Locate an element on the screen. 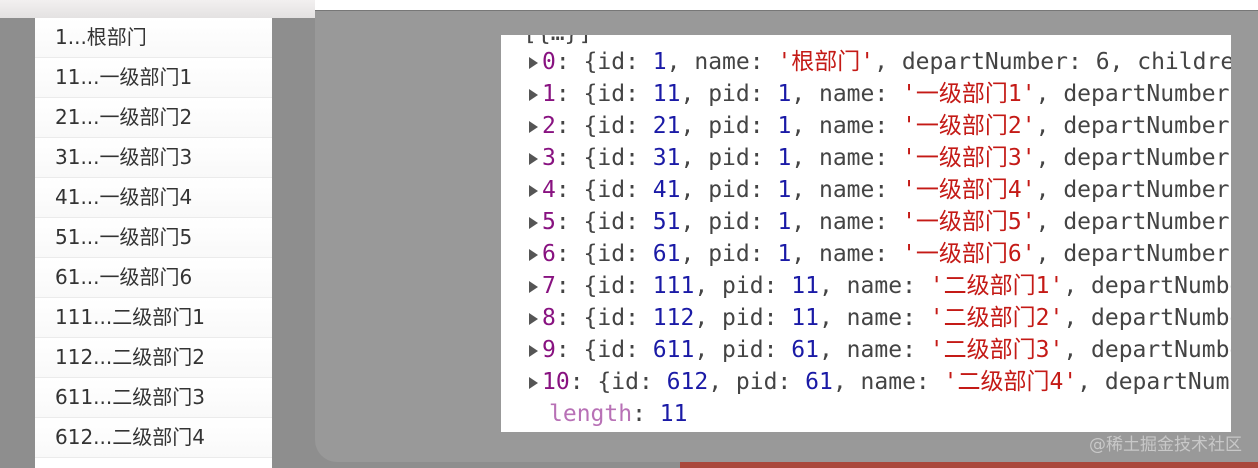 The image size is (1258, 468). length-key: length is located at coordinates (591, 414).